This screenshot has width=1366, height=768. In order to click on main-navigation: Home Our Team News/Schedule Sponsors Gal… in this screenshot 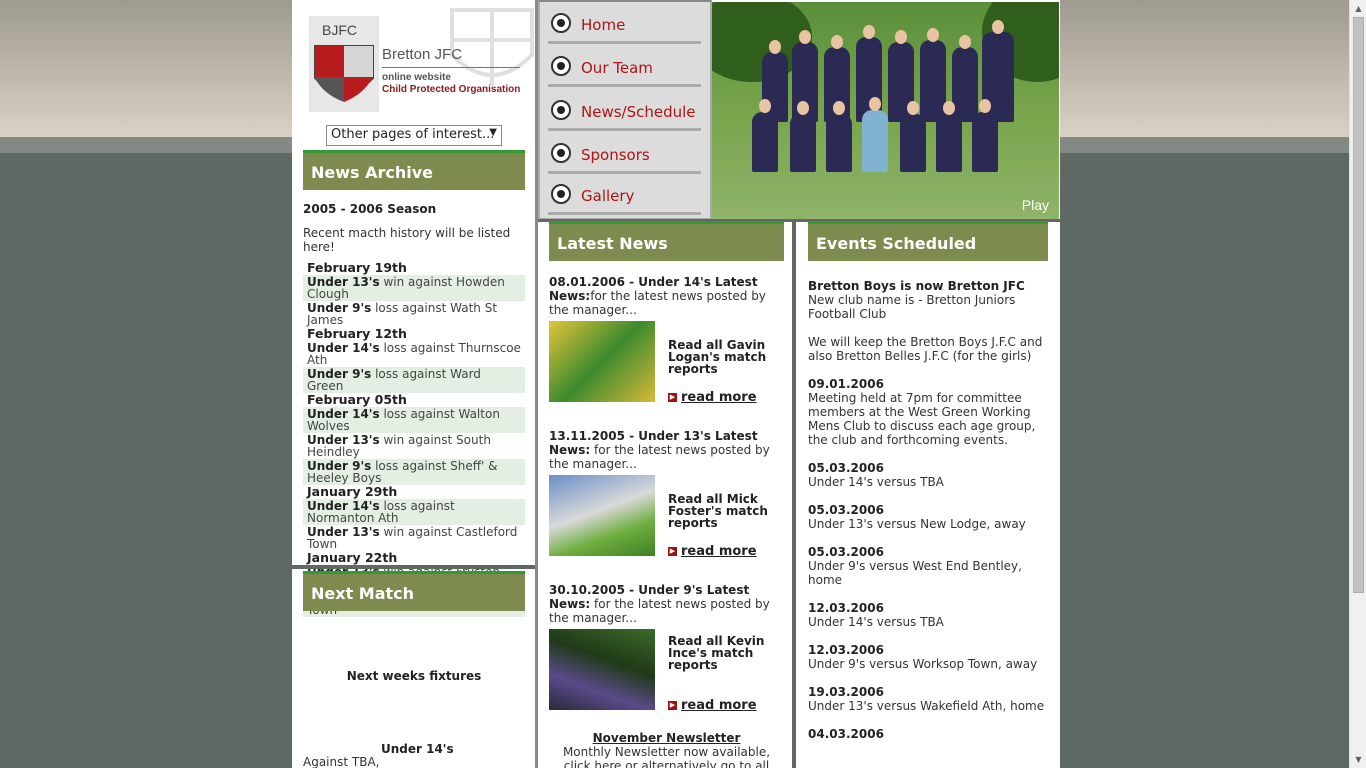, I will do `click(625, 110)`.